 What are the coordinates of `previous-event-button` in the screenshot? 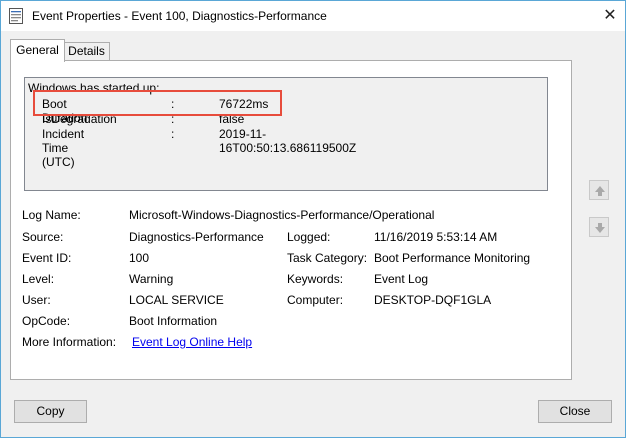 It's located at (599, 190).